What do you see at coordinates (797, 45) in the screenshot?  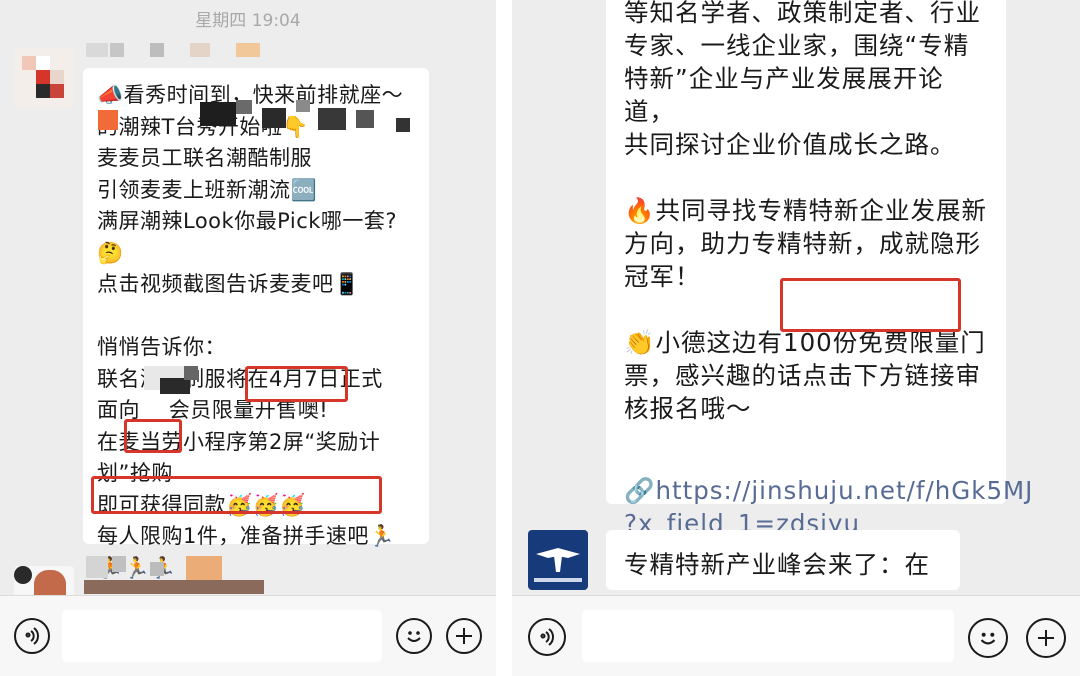 I see `message-line: 专家、一线企业家，围绕“专精` at bounding box center [797, 45].